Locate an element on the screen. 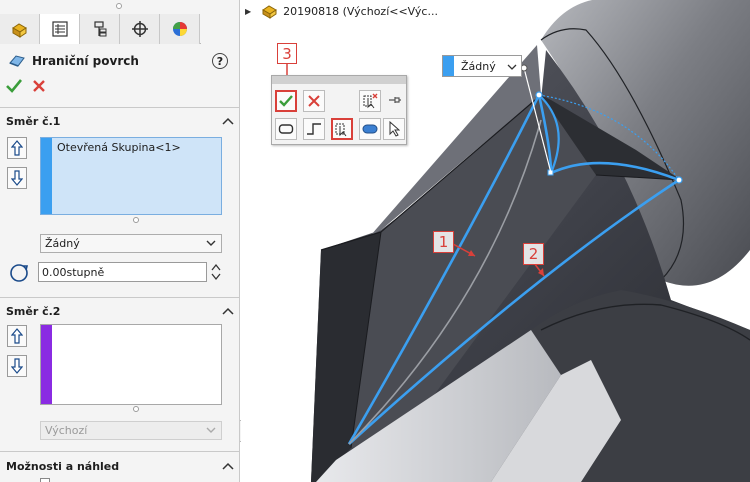  angle-spinner is located at coordinates (216, 272).